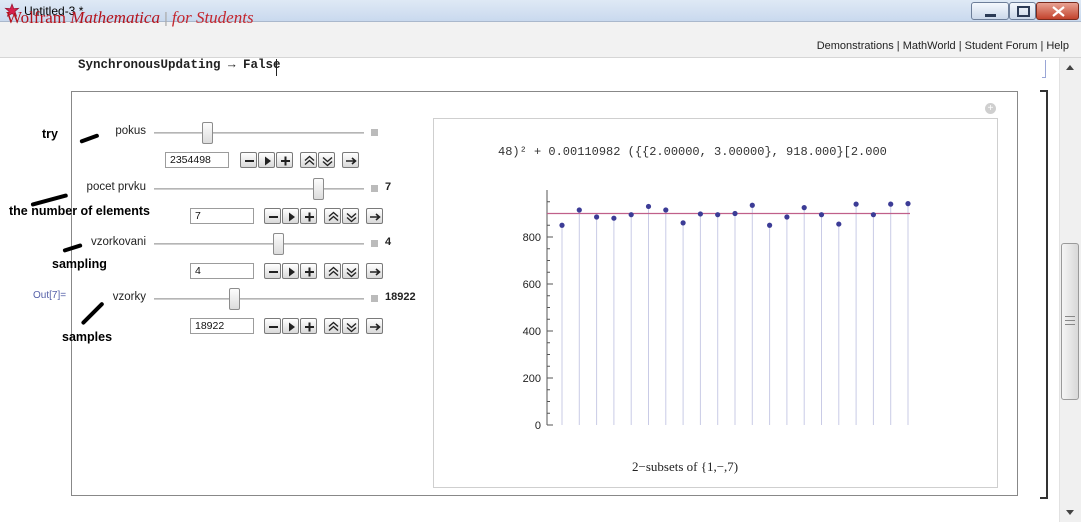  What do you see at coordinates (400, 297) in the screenshot?
I see `slider-value-3: 18922` at bounding box center [400, 297].